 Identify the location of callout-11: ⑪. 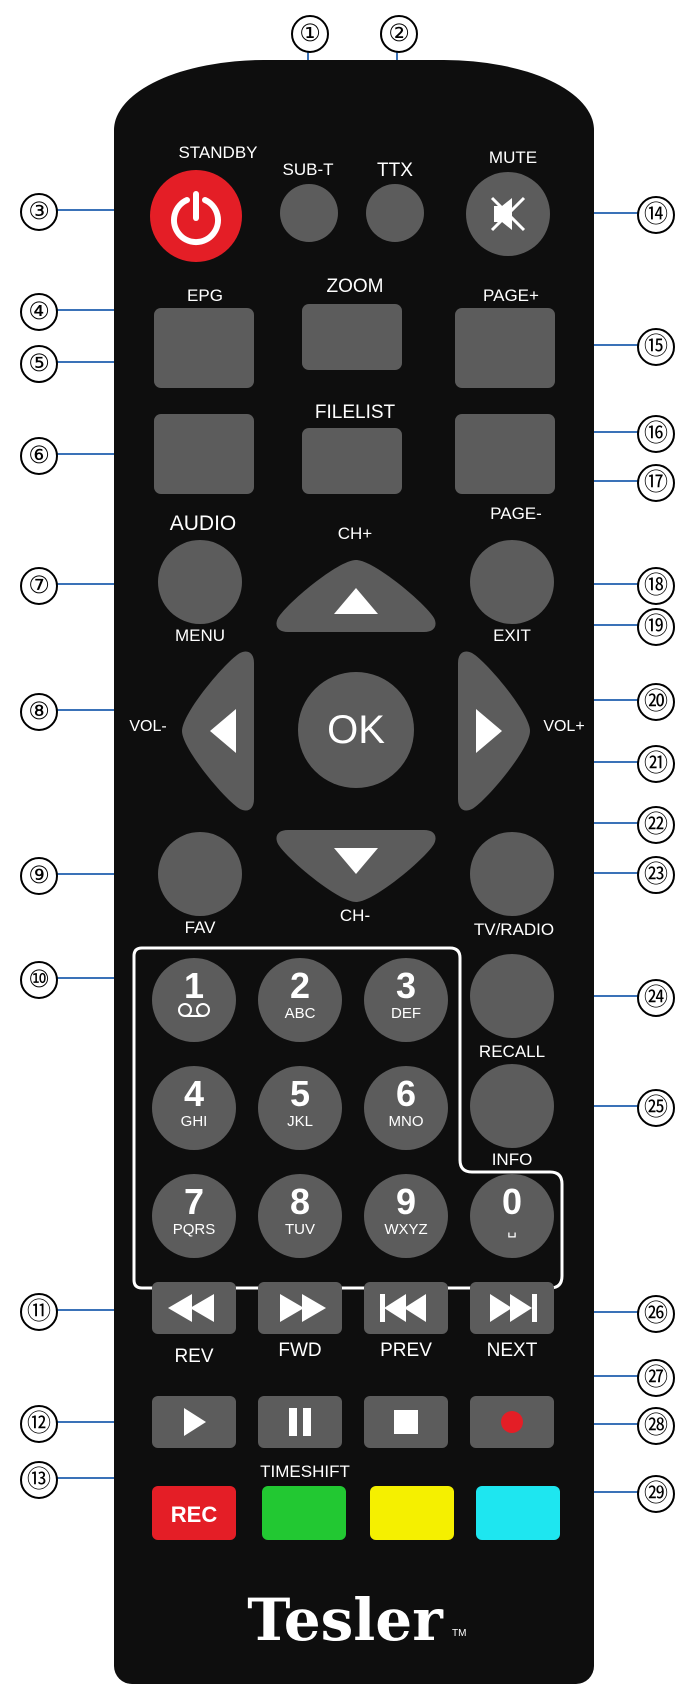
(39, 1312).